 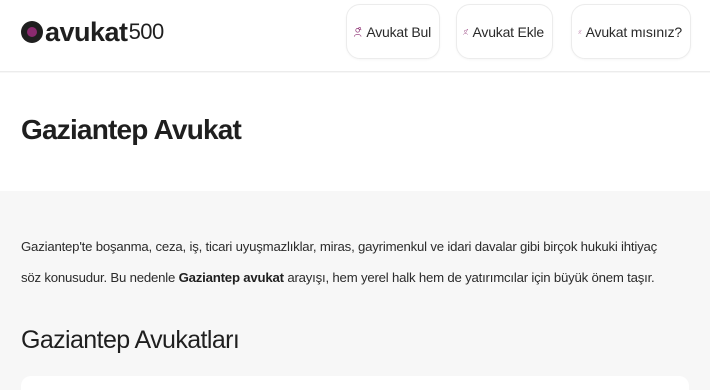 I want to click on logo-mark-icon, so click(x=32, y=32).